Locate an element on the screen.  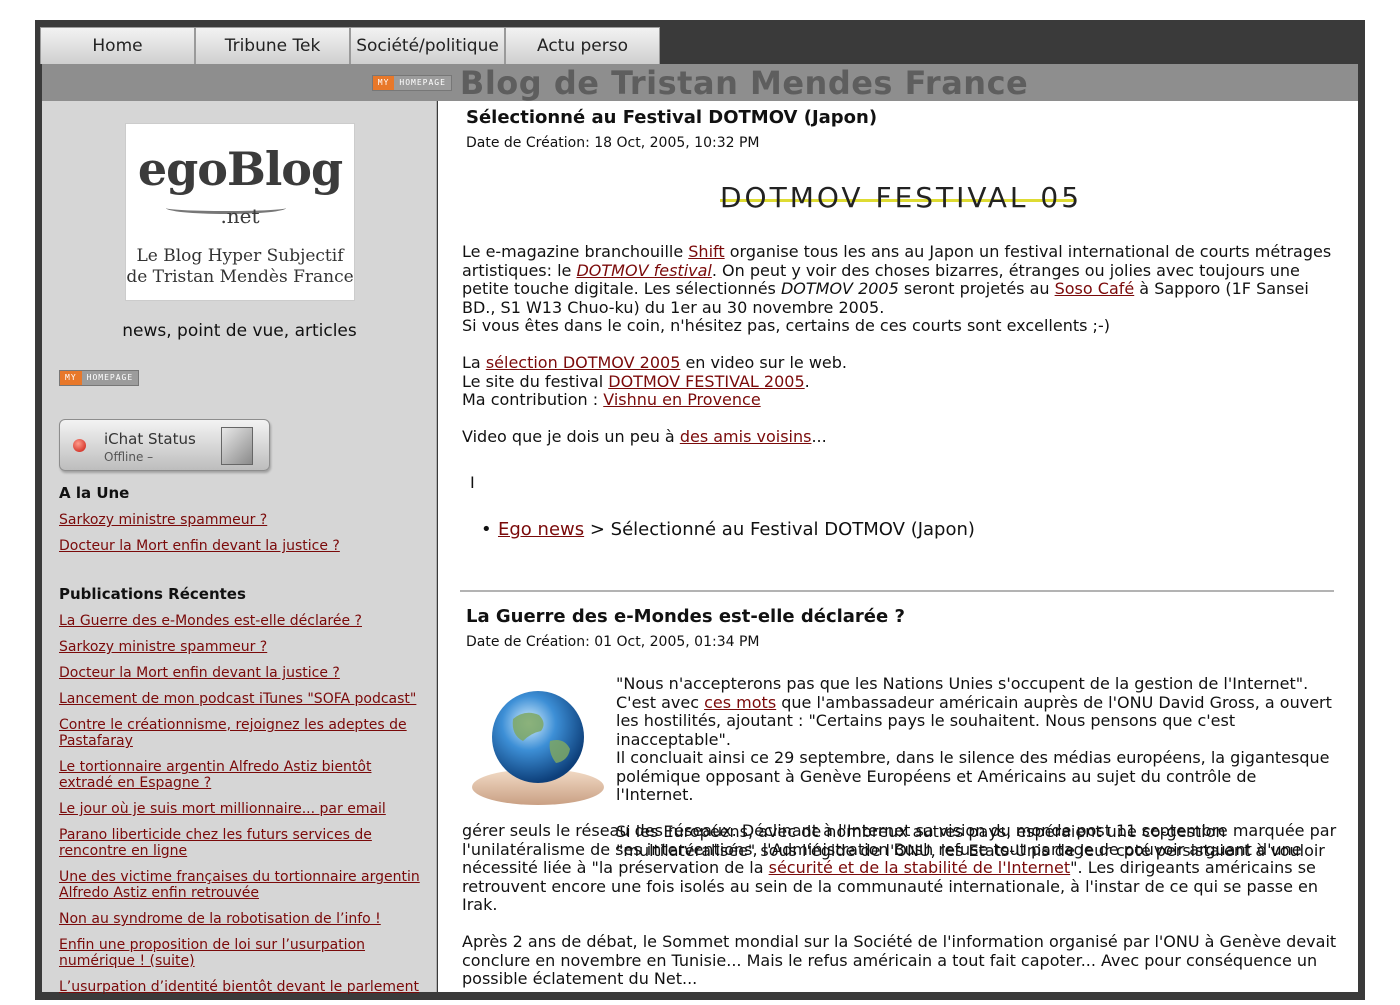
text: en video sur le web. is located at coordinates (764, 362).